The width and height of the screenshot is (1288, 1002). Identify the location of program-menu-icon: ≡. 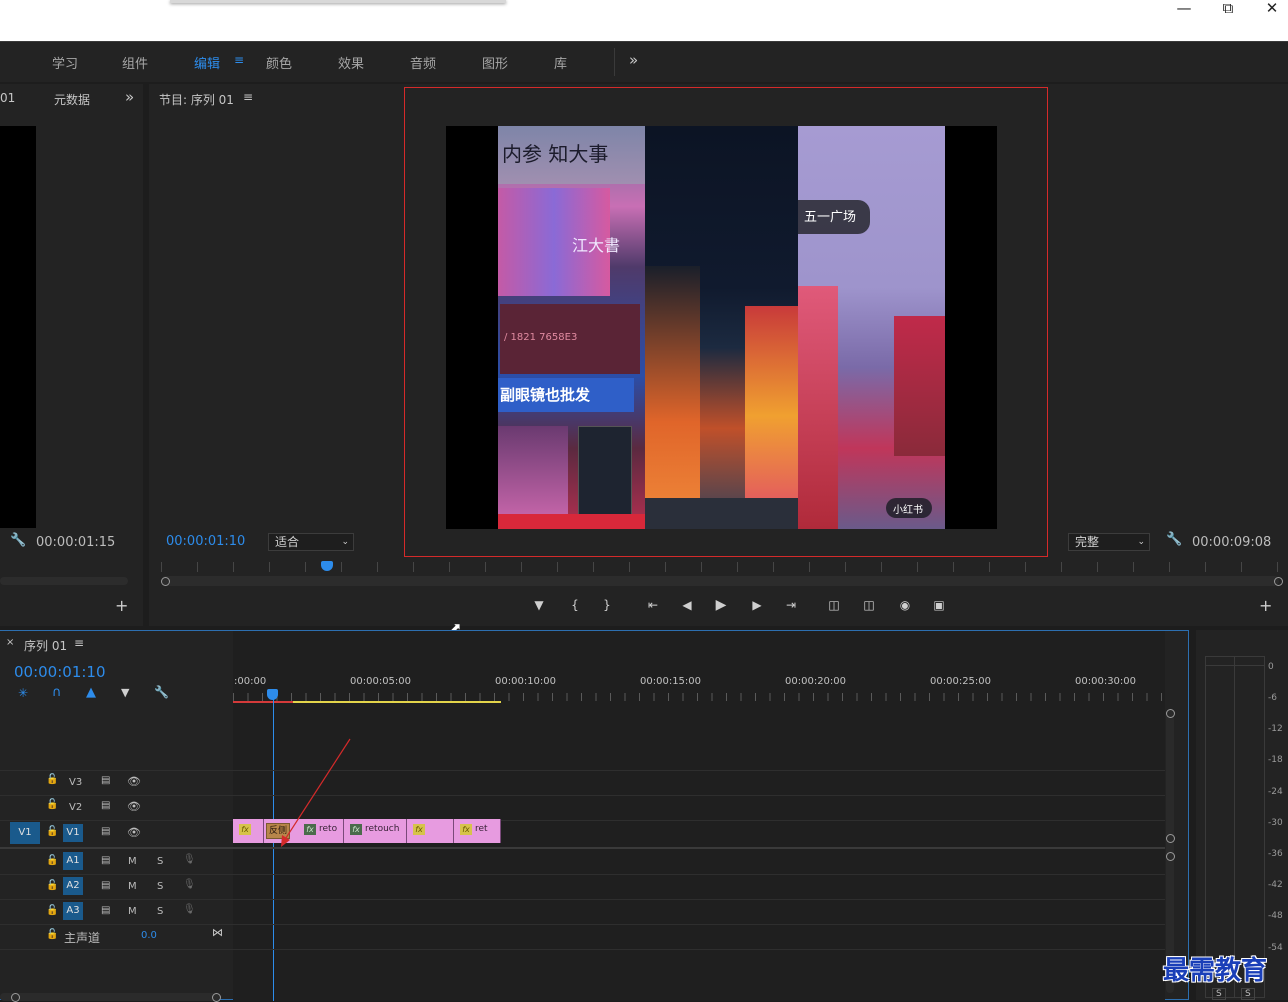
(248, 97).